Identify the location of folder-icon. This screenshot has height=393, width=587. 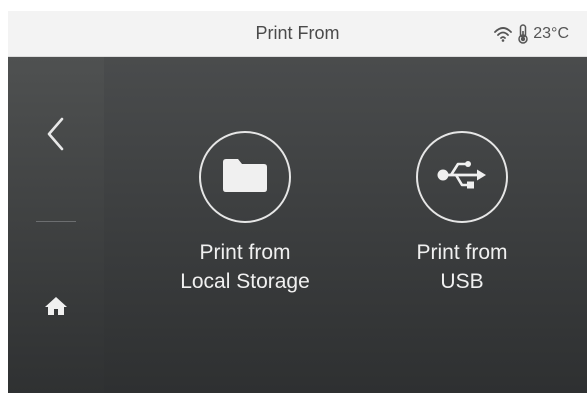
(245, 177).